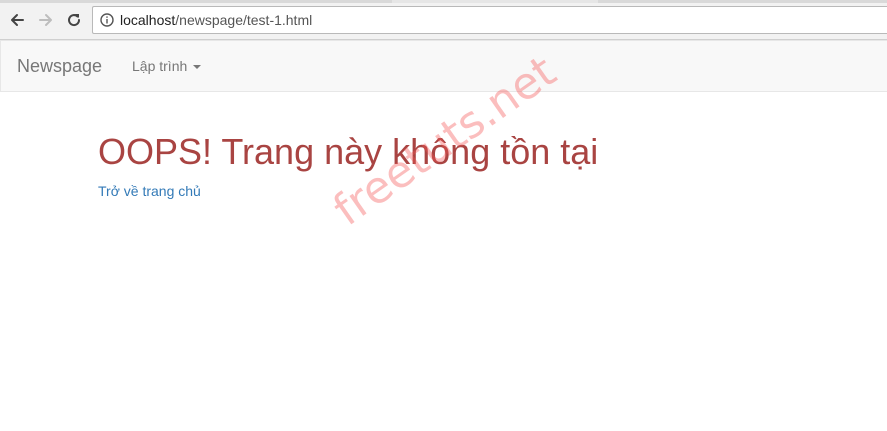 The image size is (887, 431). I want to click on page-title: OOPS! Trang này không tồn tại, so click(348, 151).